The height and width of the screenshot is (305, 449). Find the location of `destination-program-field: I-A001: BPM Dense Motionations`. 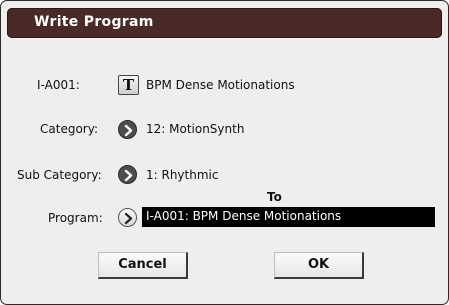

destination-program-field: I-A001: BPM Dense Motionations is located at coordinates (288, 217).